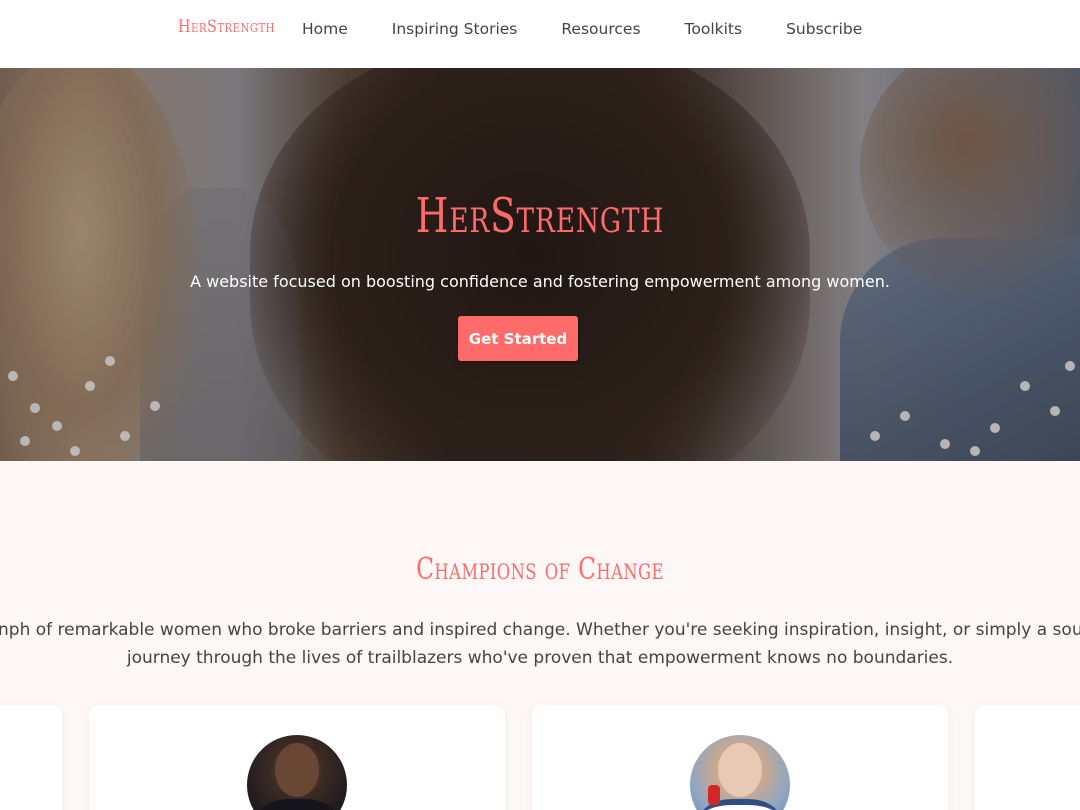  Describe the element at coordinates (518, 338) in the screenshot. I see `get-started-button: Get Started` at that location.